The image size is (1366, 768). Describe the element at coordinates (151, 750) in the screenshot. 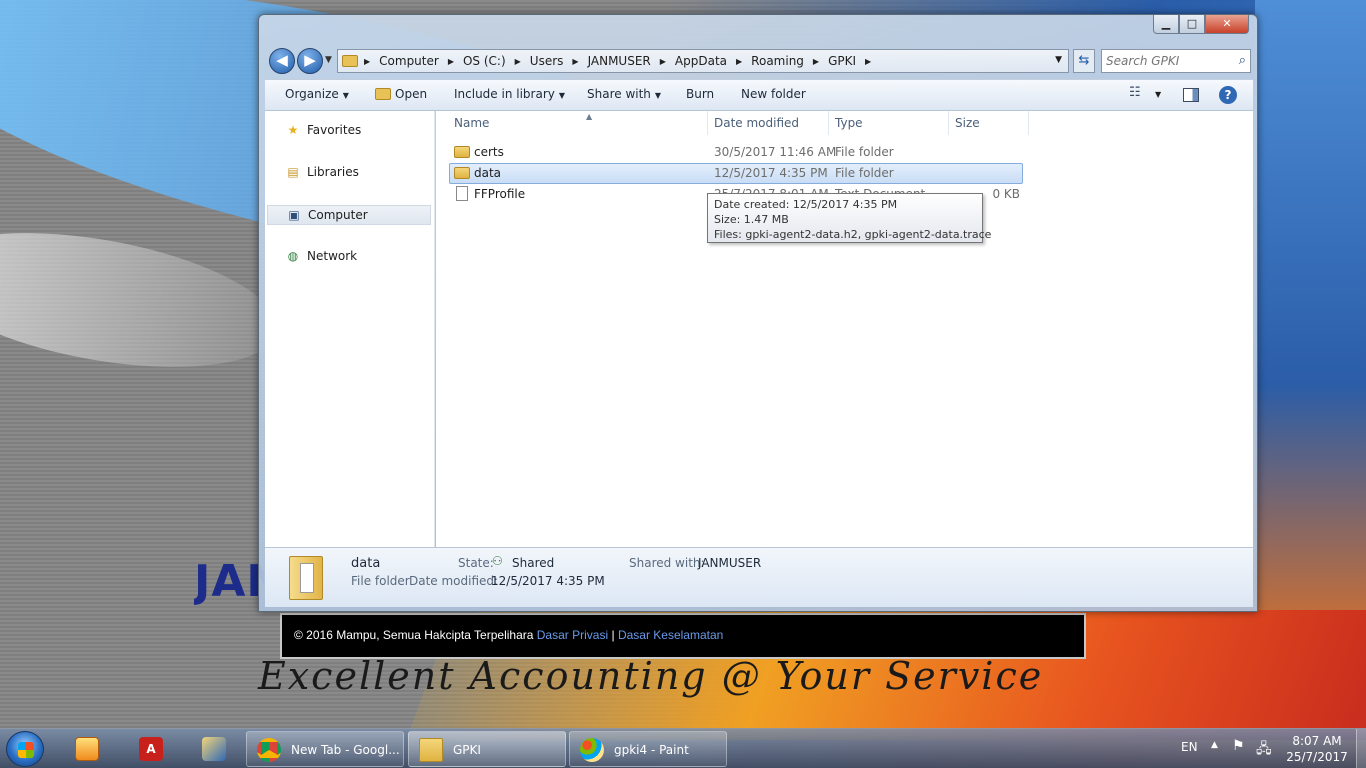

I see `acrobat-reader-pin: A` at that location.